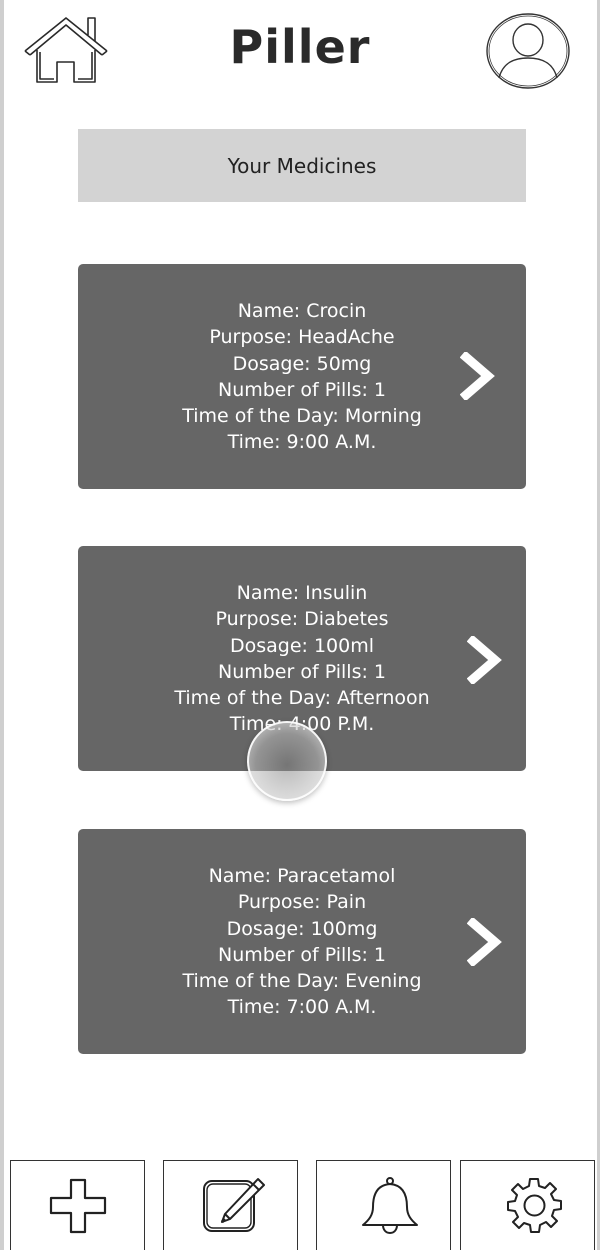 The height and width of the screenshot is (1250, 600). Describe the element at coordinates (528, 51) in the screenshot. I see `user-avatar-icon` at that location.